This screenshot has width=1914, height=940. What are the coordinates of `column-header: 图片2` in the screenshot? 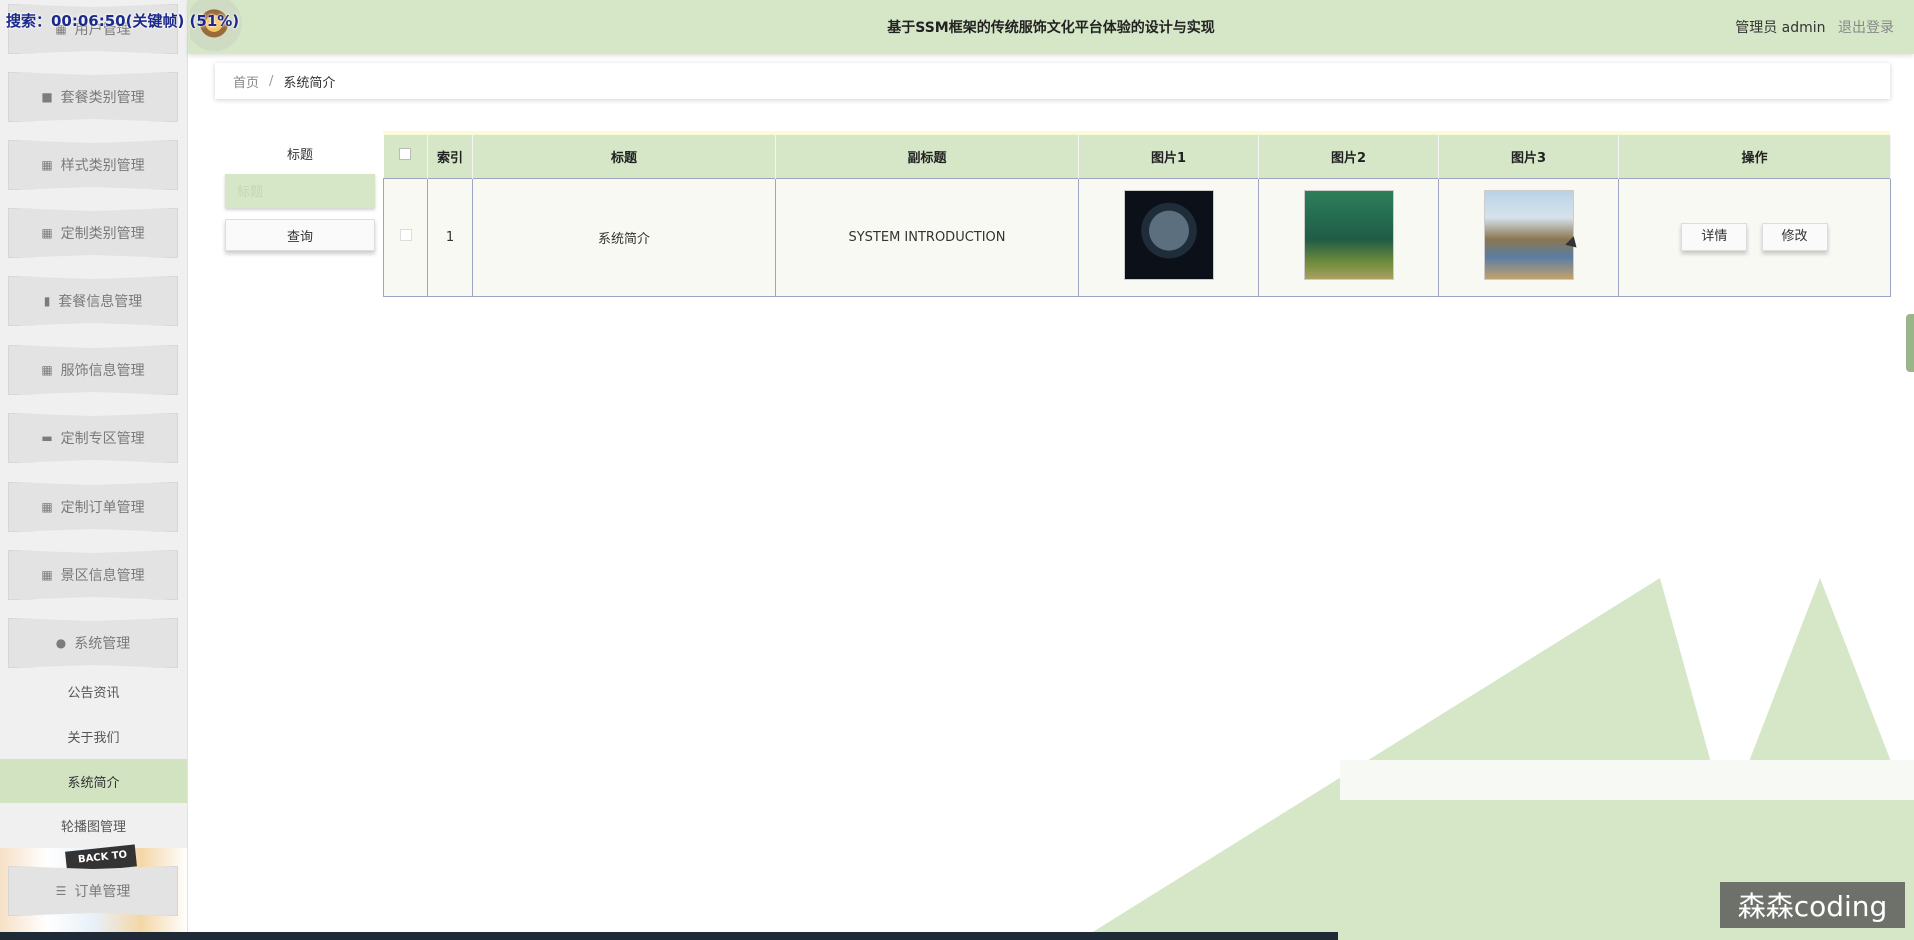 It's located at (1348, 156).